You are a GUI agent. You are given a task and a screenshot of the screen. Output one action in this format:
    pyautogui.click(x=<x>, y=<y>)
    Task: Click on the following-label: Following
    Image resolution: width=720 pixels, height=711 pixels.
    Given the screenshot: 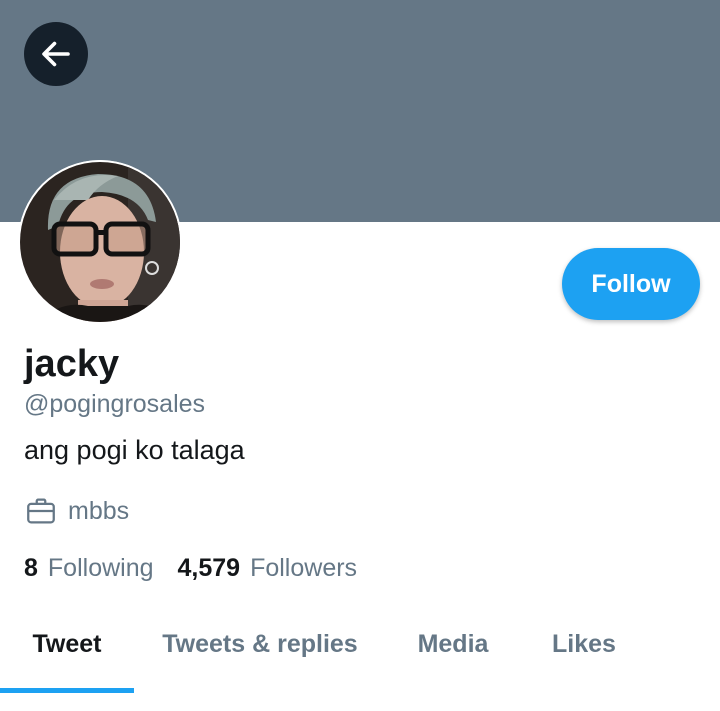 What is the action you would take?
    pyautogui.click(x=100, y=567)
    